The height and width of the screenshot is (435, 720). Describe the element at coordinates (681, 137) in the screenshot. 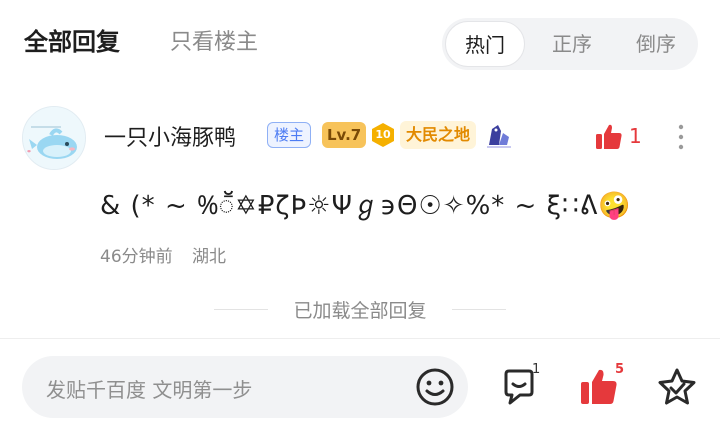

I see `more-options-icon` at that location.